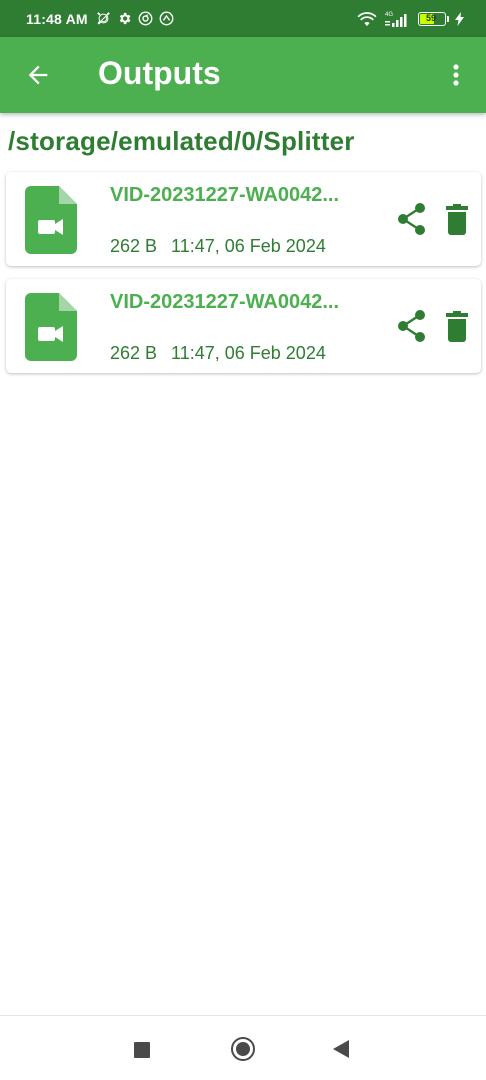  I want to click on status-system-icons: 4G 59, so click(410, 19).